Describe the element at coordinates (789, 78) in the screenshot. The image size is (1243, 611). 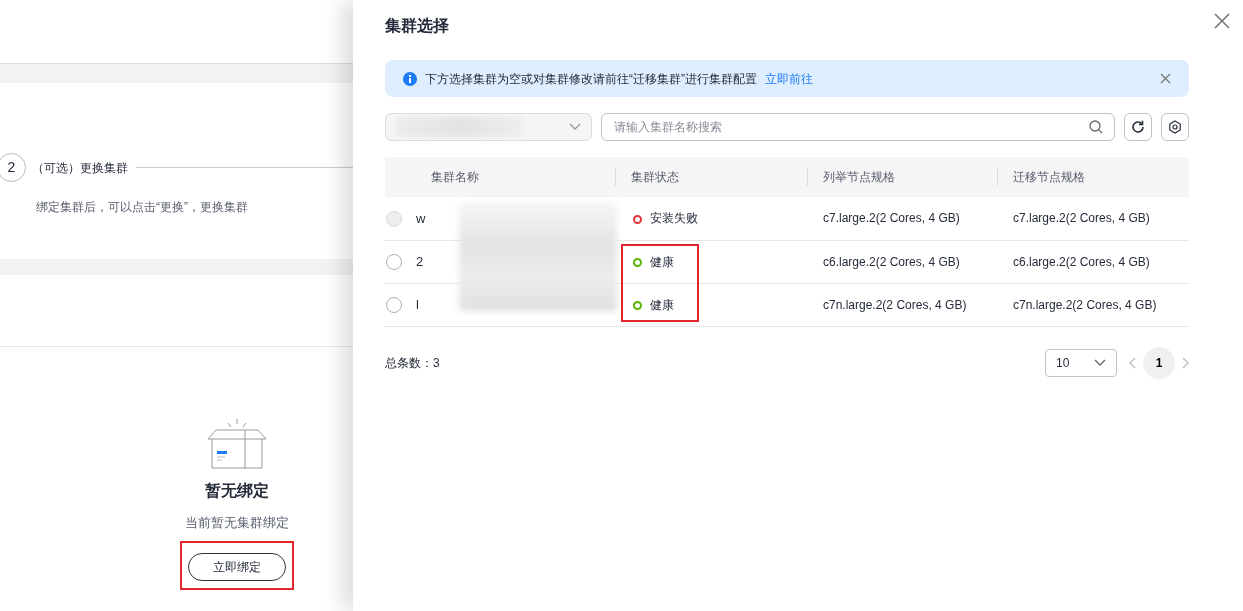
I see `go-now-link: 立即前往` at that location.